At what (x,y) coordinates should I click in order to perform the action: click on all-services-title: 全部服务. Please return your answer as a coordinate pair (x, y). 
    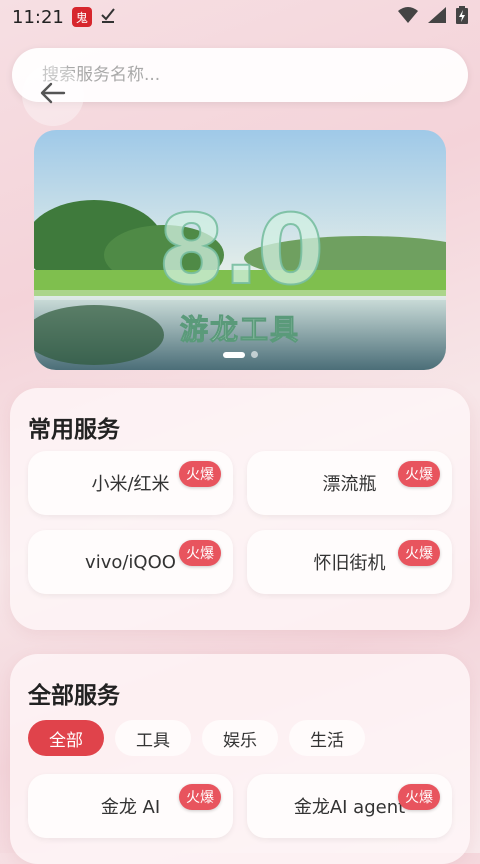
    Looking at the image, I should click on (74, 696).